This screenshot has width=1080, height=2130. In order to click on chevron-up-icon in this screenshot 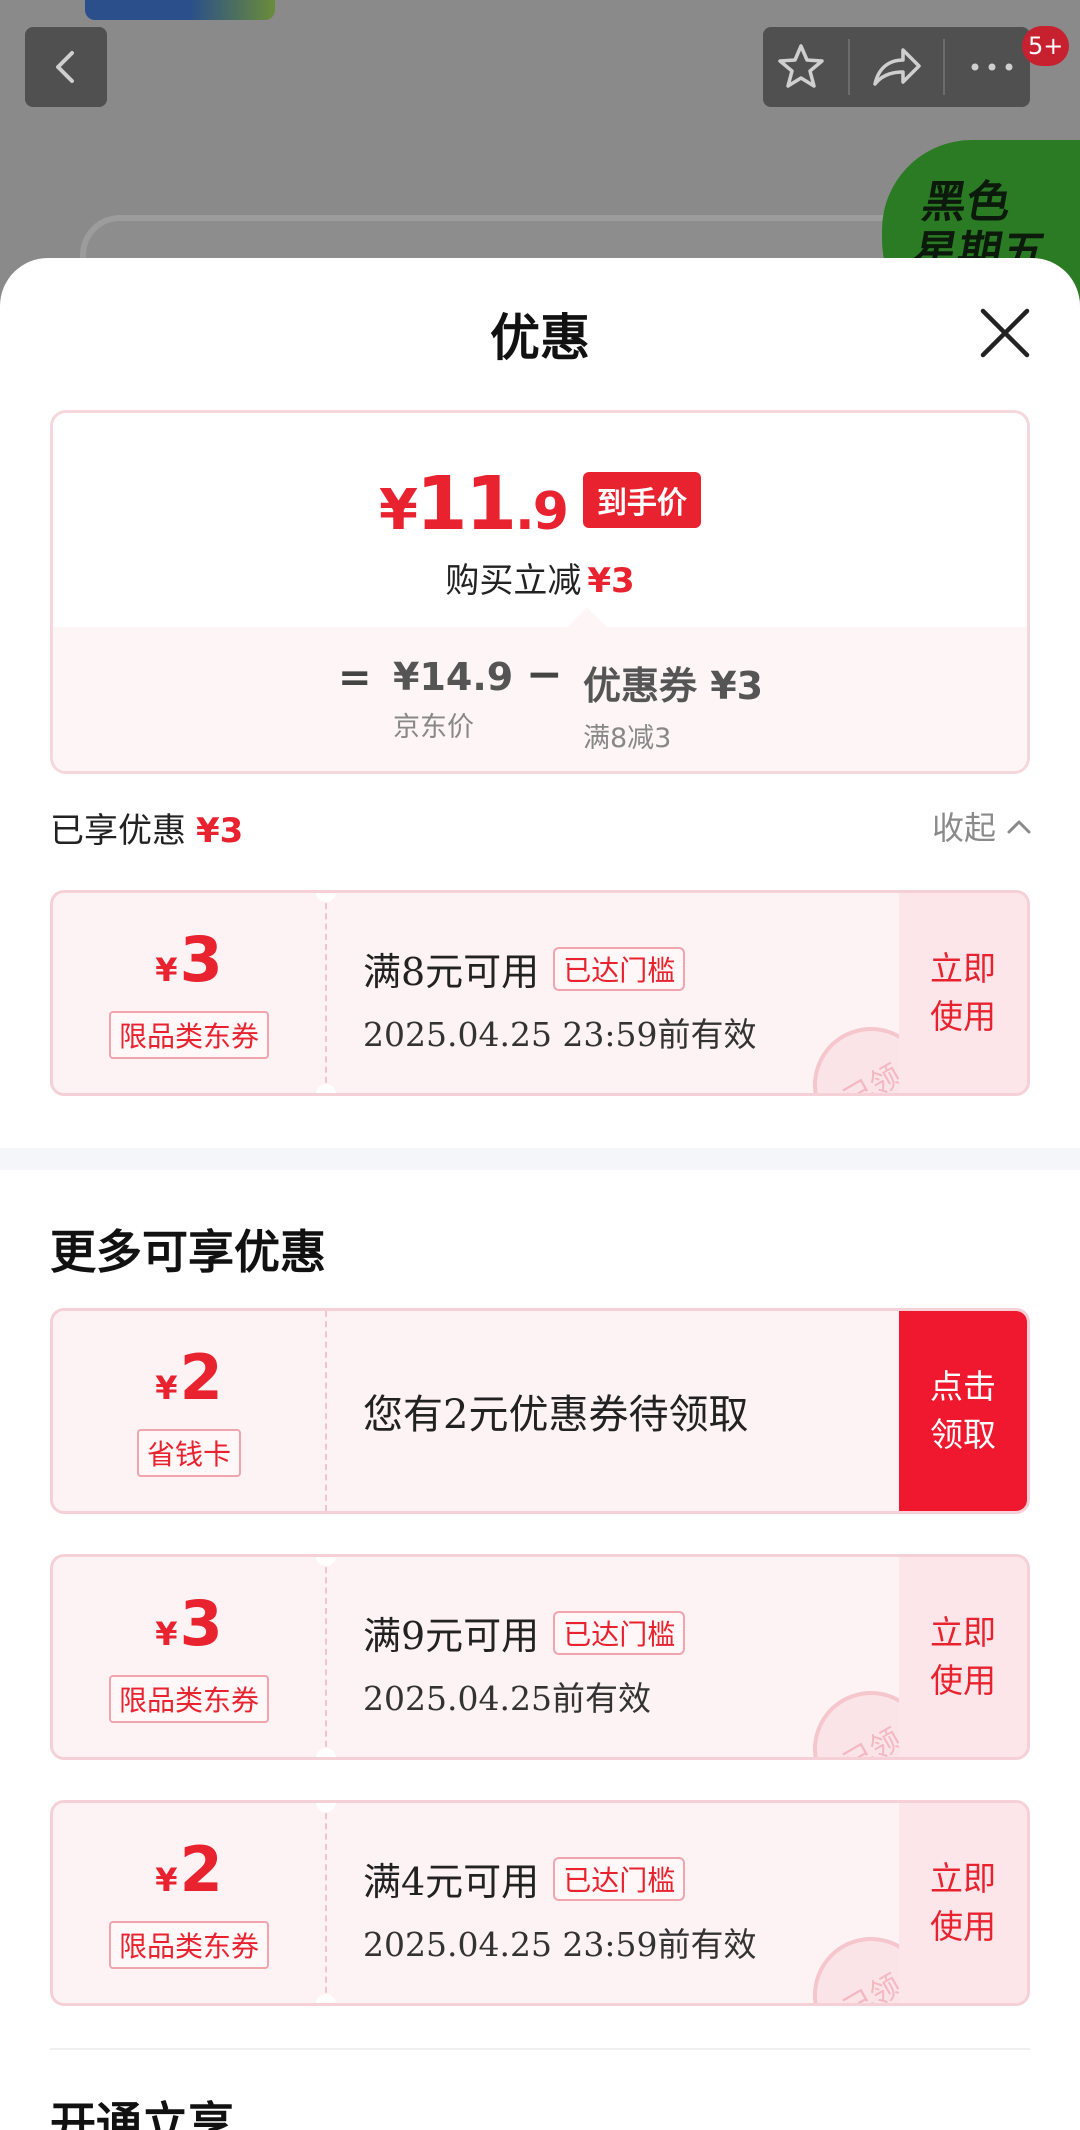, I will do `click(1019, 827)`.